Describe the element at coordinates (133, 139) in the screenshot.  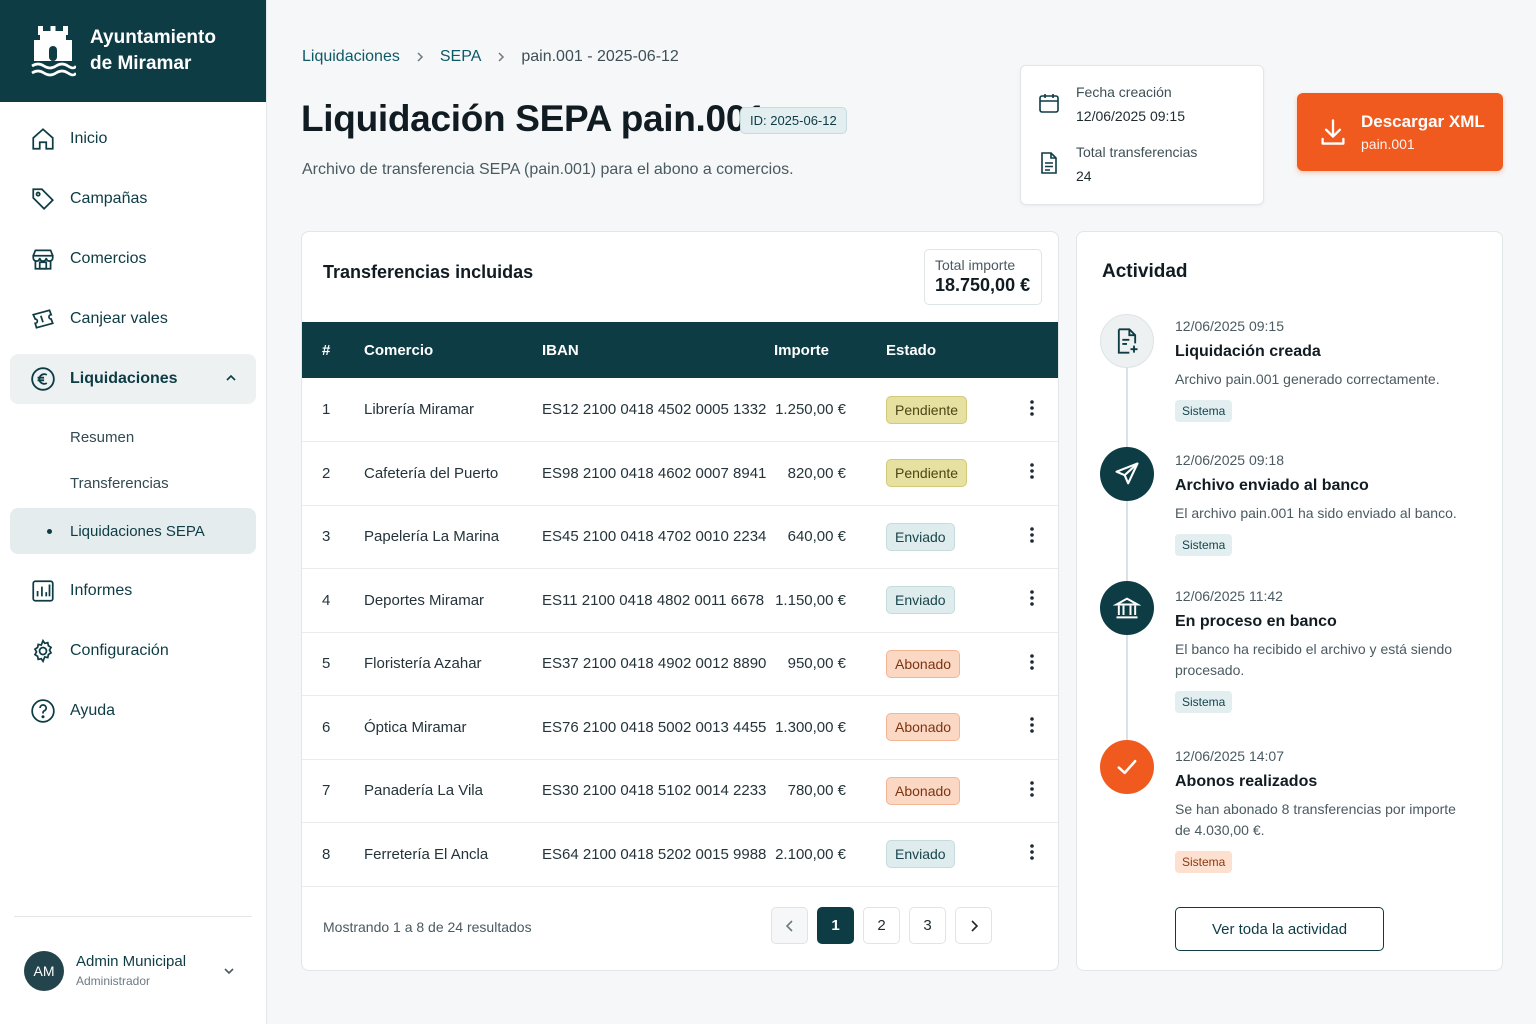
I see `sidebar-item-inicio: Inicio` at that location.